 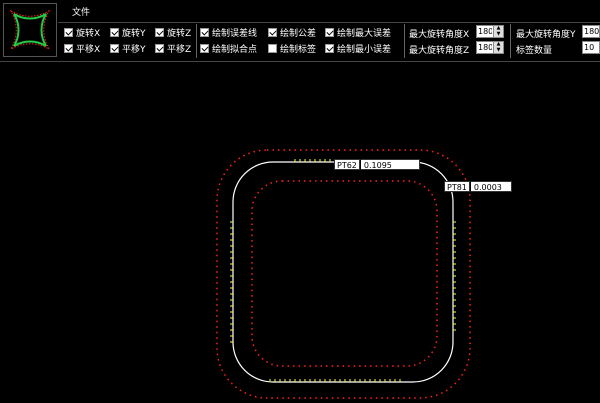 I want to click on point-value: 0.0003, so click(x=490, y=186).